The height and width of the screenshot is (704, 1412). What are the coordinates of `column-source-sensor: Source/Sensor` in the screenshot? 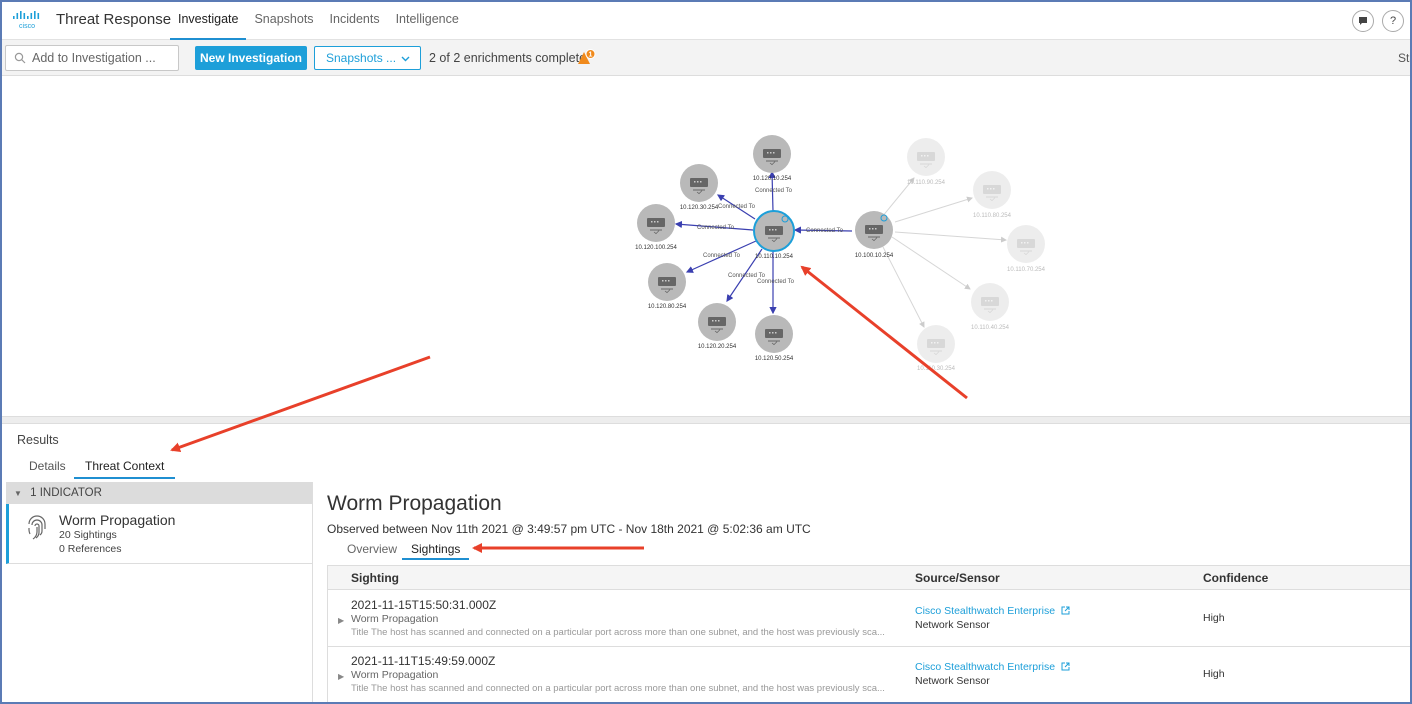 It's located at (957, 578).